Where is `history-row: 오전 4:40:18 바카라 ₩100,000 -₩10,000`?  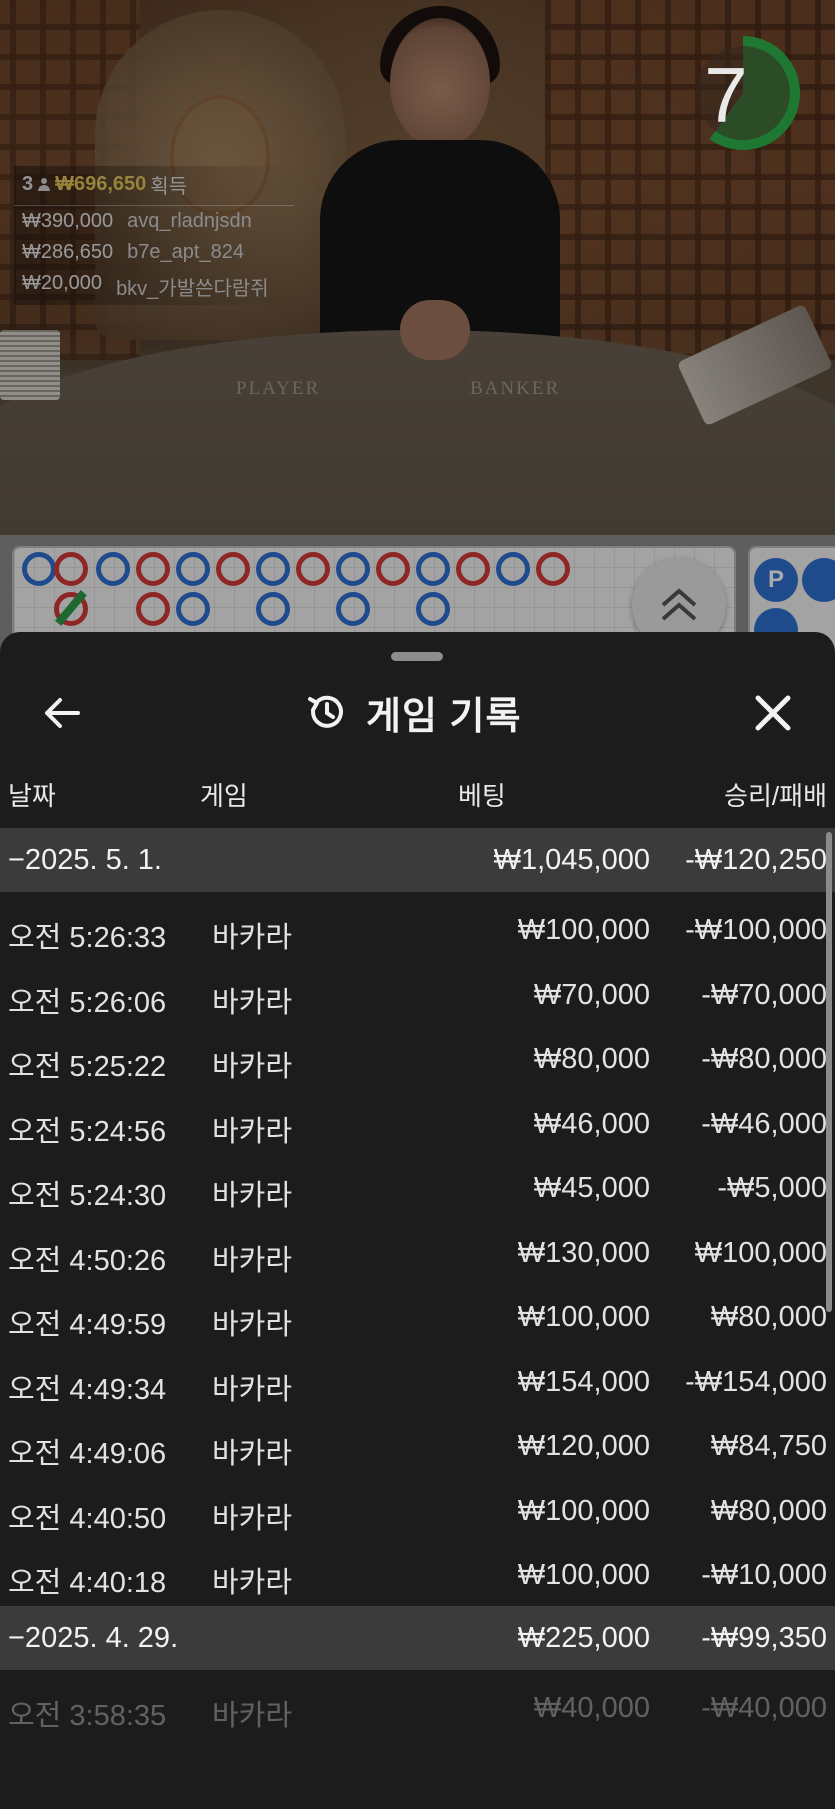
history-row: 오전 4:40:18 바카라 ₩100,000 -₩10,000 is located at coordinates (417, 1573).